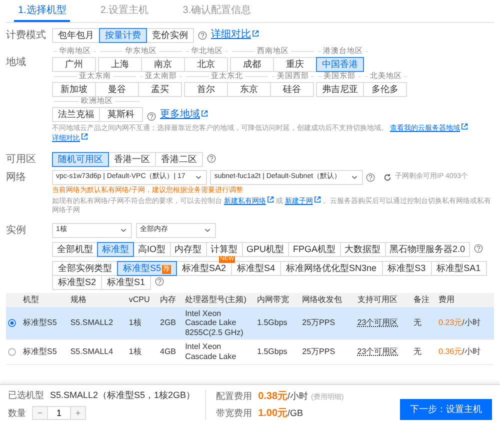  I want to click on region-option: 东京, so click(249, 89).